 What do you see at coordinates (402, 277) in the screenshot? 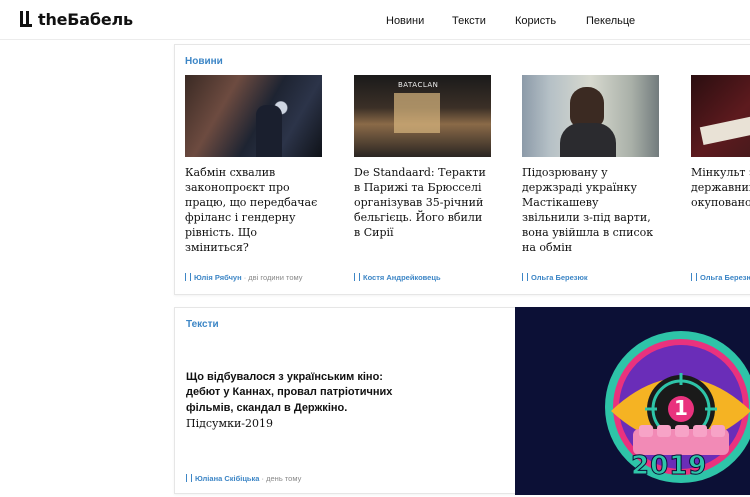
I see `news-author: Костя Андрейковець` at bounding box center [402, 277].